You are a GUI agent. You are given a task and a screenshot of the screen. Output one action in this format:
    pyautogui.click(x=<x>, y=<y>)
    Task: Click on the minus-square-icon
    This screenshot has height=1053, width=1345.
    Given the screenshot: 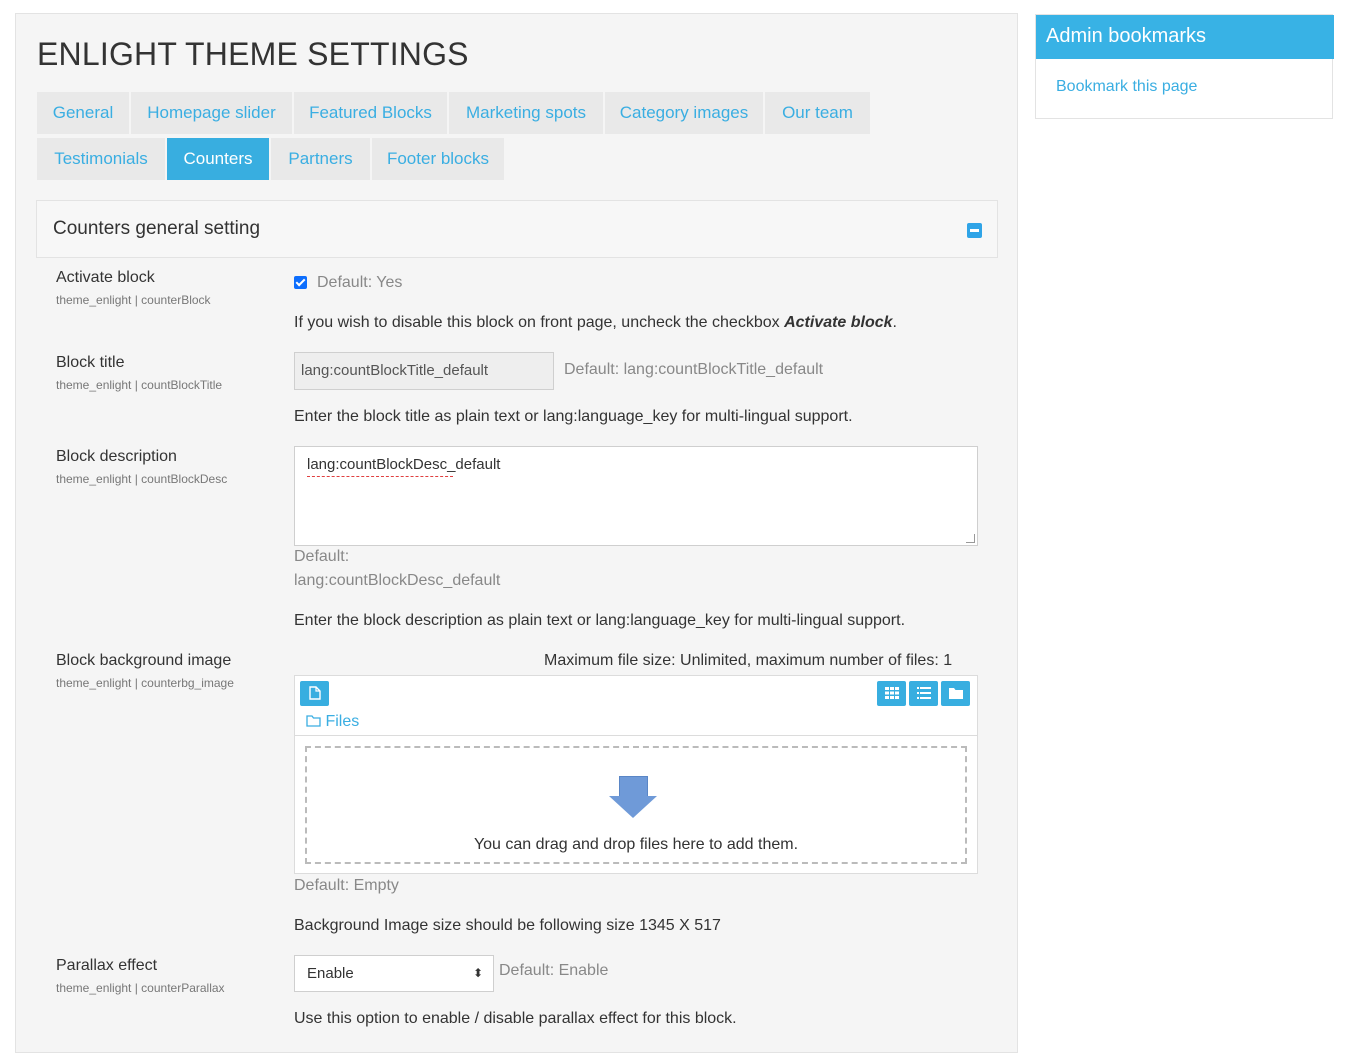 What is the action you would take?
    pyautogui.click(x=974, y=230)
    